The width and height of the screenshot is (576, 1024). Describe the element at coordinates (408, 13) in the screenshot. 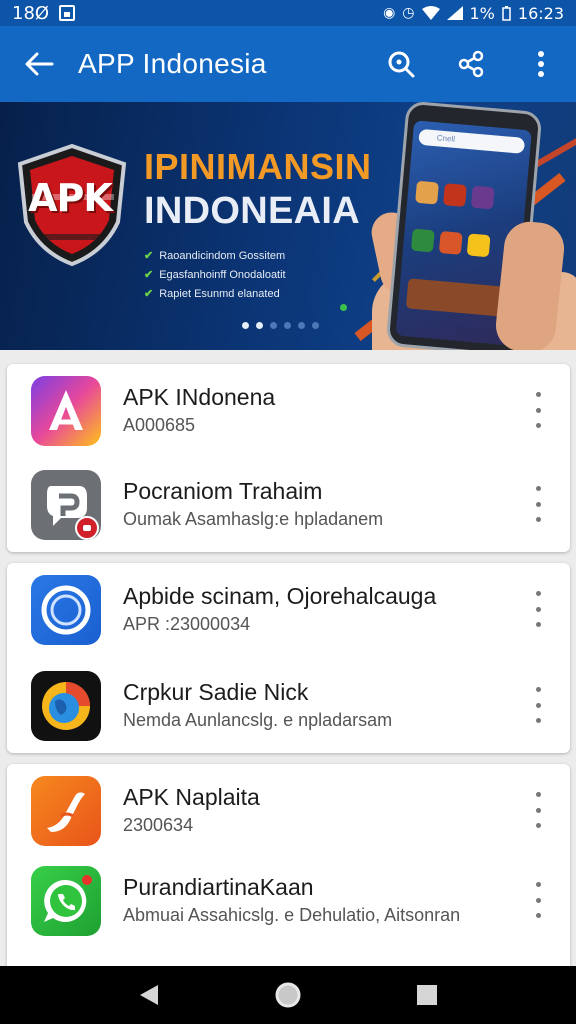

I see `alarm-icon: ◷` at that location.